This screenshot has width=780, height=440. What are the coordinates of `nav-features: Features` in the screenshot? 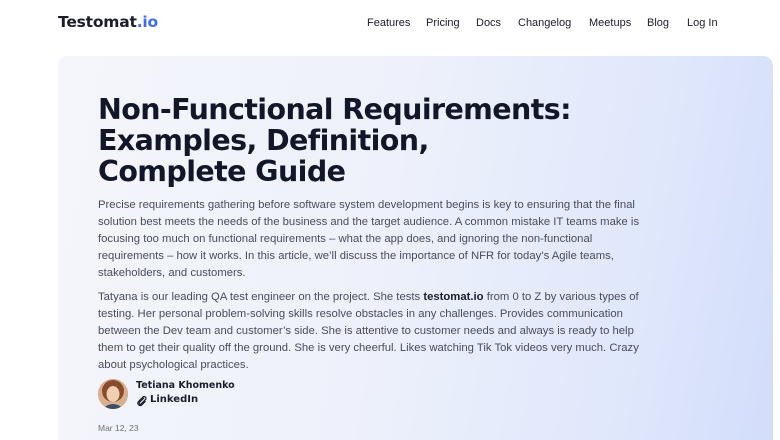 It's located at (388, 23).